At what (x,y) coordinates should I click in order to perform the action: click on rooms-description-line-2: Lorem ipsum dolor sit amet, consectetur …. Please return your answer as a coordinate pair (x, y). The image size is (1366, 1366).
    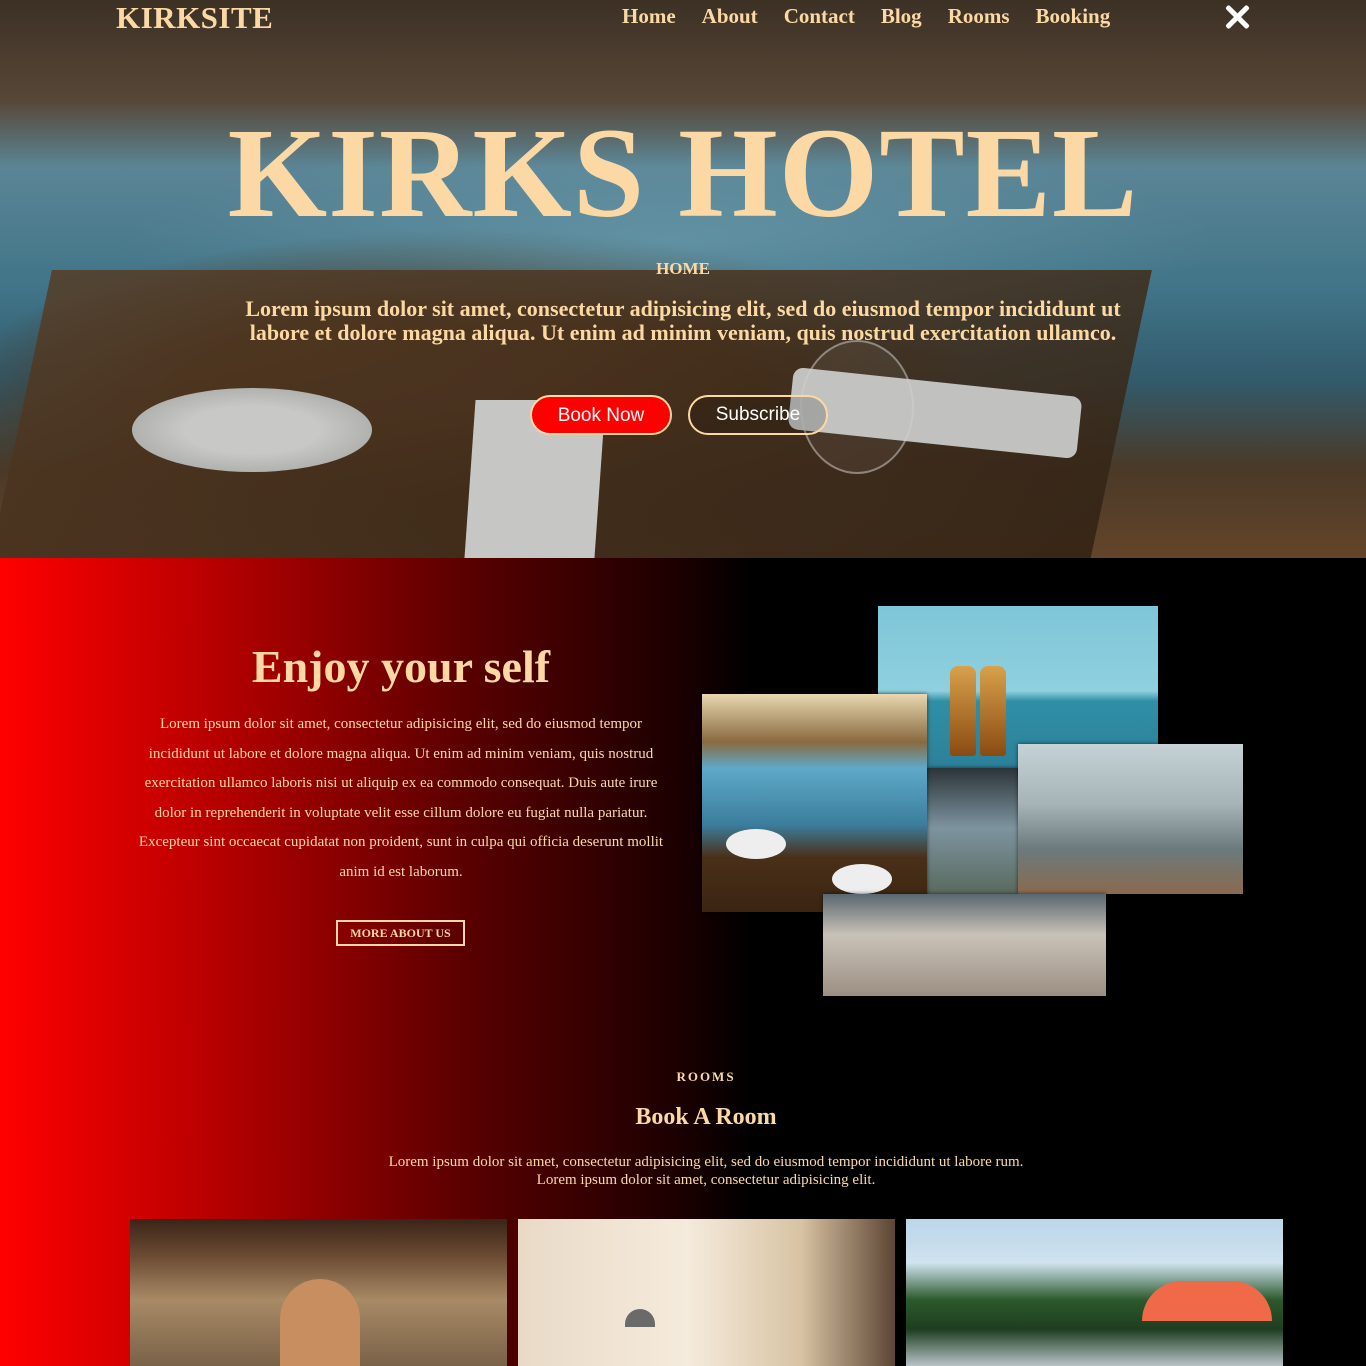
    Looking at the image, I should click on (706, 1180).